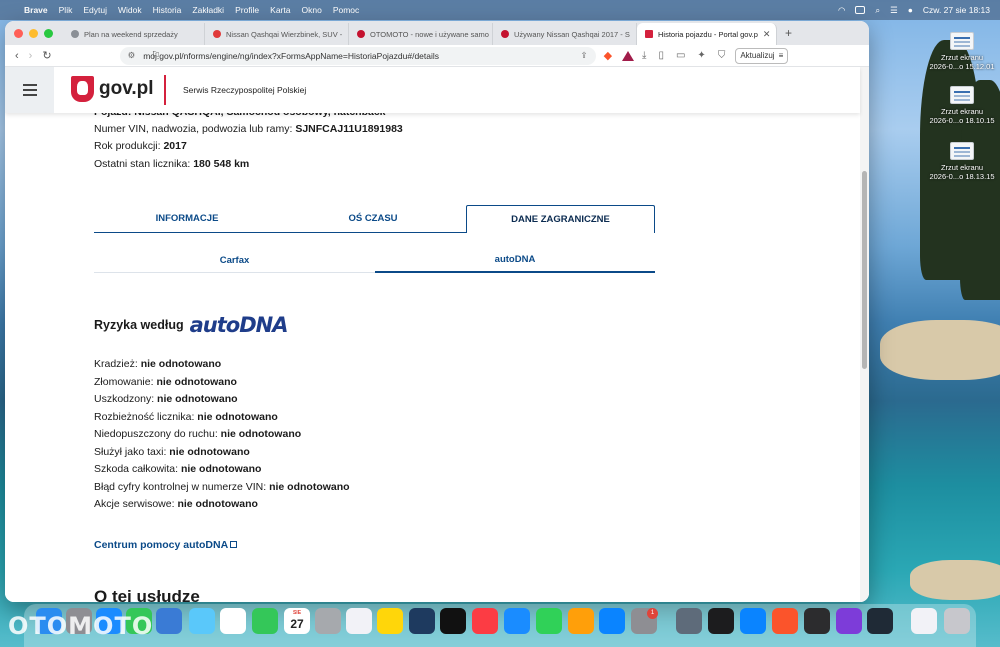  I want to click on keynote-icon, so click(517, 621).